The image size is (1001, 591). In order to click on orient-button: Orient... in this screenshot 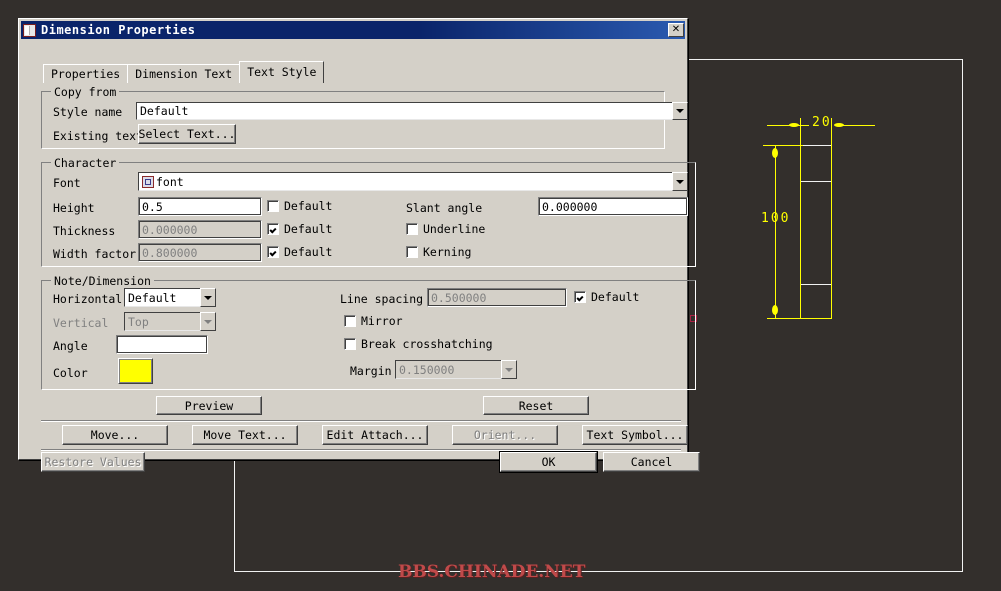, I will do `click(505, 435)`.